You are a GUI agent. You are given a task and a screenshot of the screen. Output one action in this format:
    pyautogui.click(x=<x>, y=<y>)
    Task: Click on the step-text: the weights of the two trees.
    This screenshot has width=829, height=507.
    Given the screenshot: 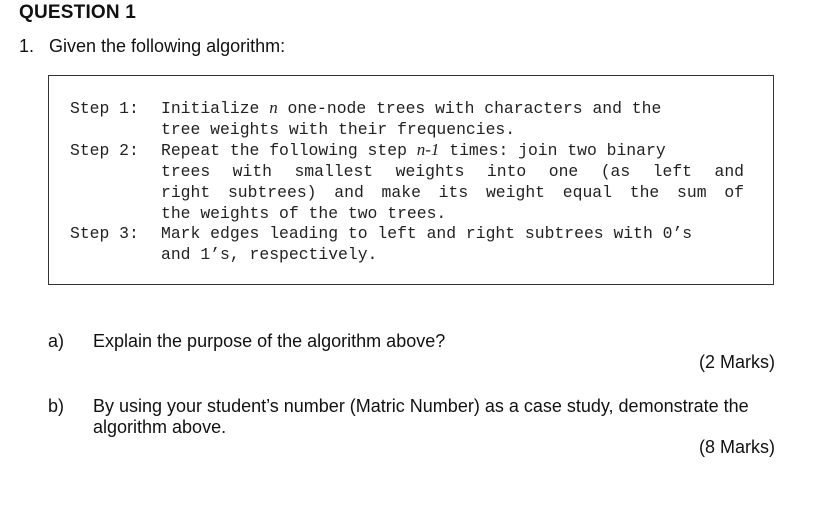 What is the action you would take?
    pyautogui.click(x=304, y=213)
    